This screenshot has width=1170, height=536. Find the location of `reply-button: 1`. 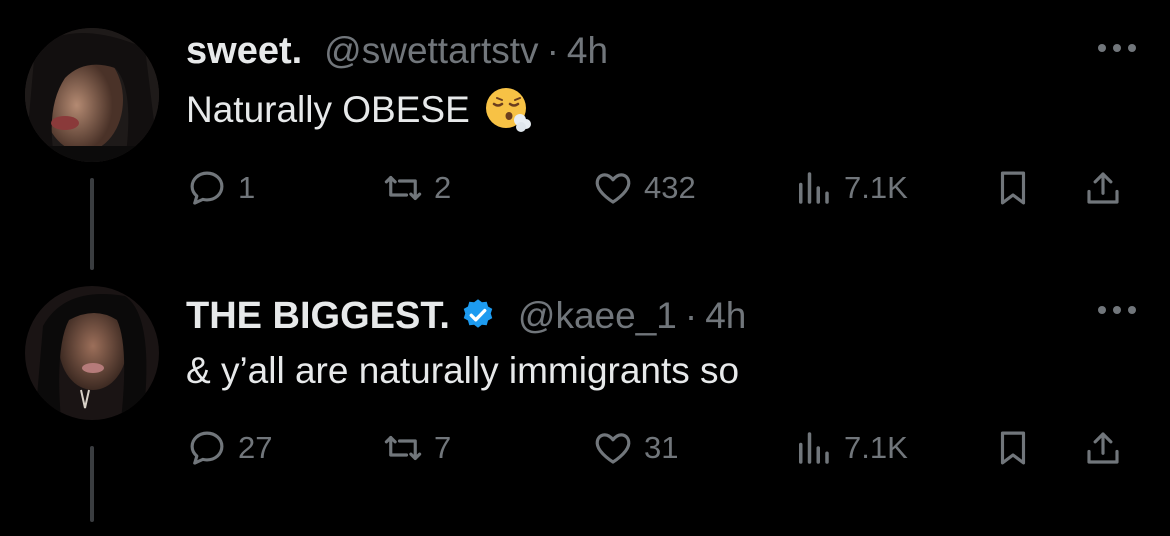

reply-button: 1 is located at coordinates (220, 188).